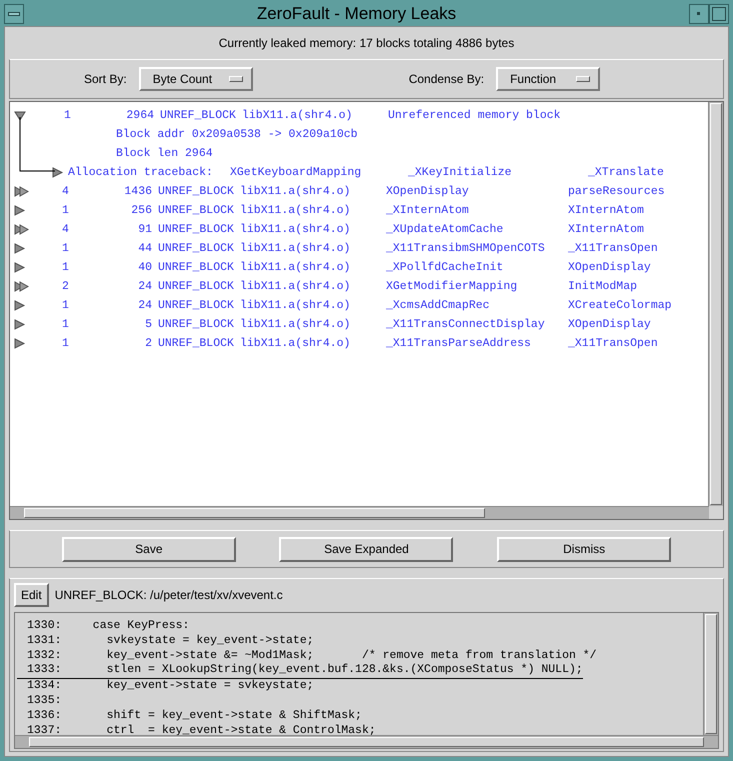 This screenshot has width=733, height=761. I want to click on code-line: shift = key_event->state & ShiftMask;, so click(234, 716).